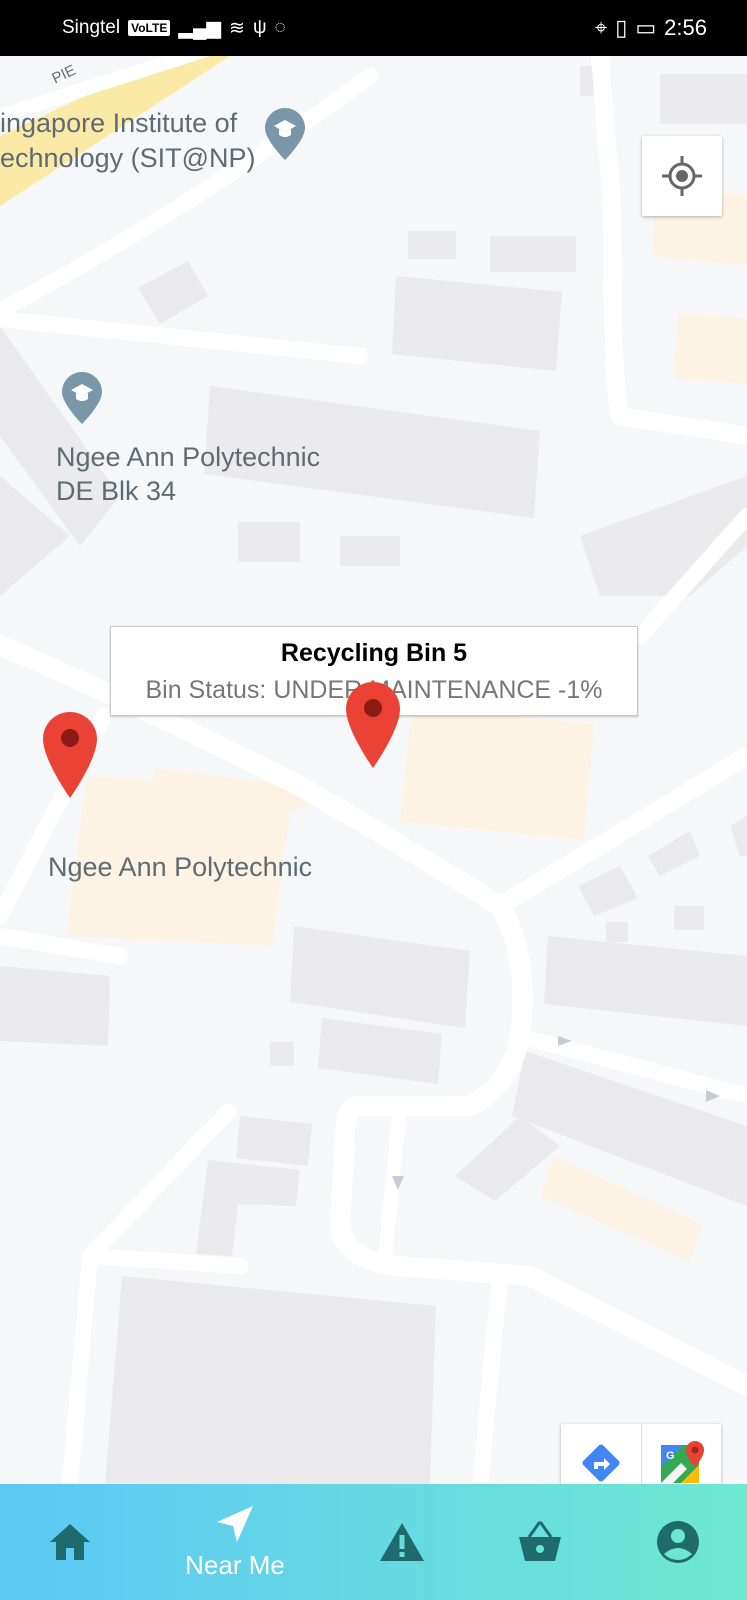  I want to click on poi-label-sit: ingapore Institute of, so click(119, 123).